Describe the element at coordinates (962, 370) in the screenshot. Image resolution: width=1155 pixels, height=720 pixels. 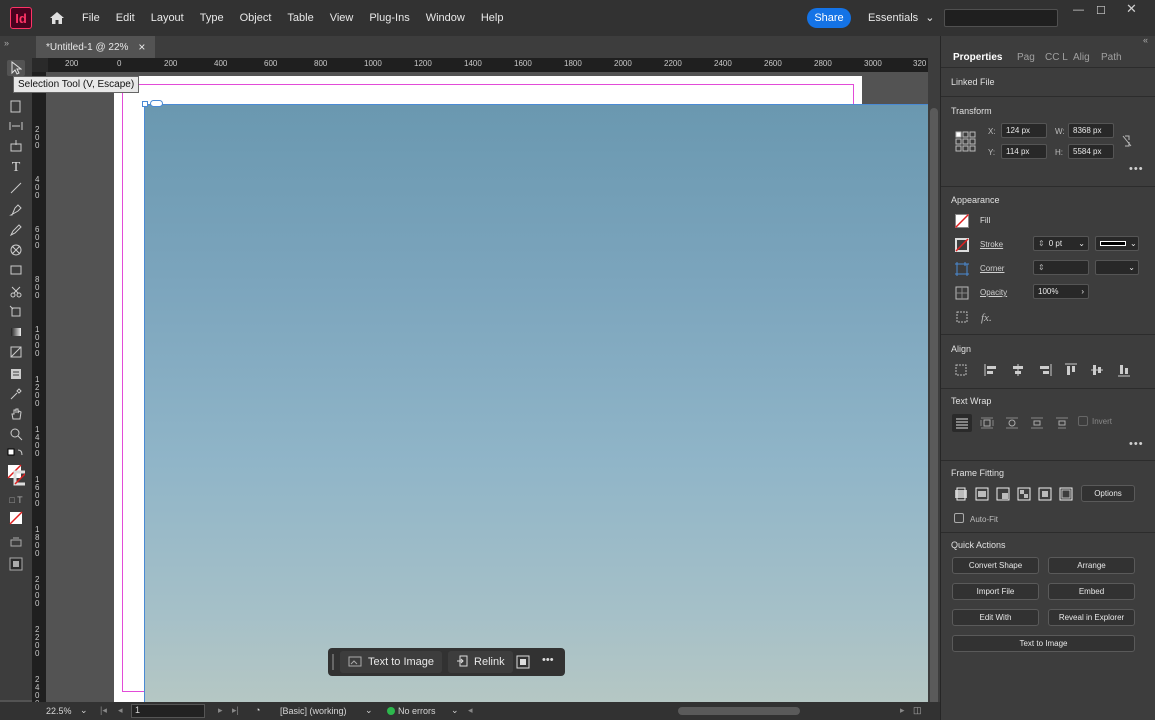
I see `align-to-selection-icon` at that location.